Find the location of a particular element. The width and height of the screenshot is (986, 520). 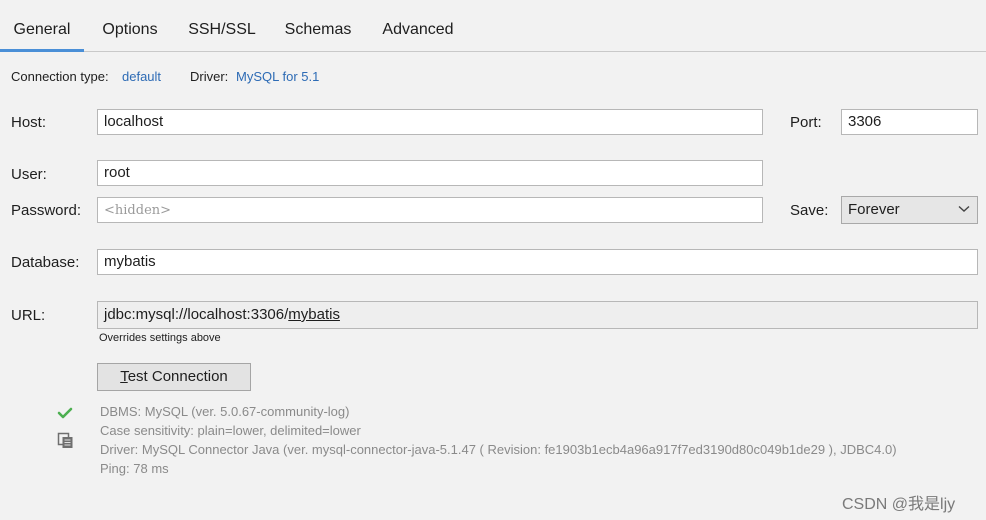

tab-ssh-ssl: SSH/SSL is located at coordinates (222, 25).